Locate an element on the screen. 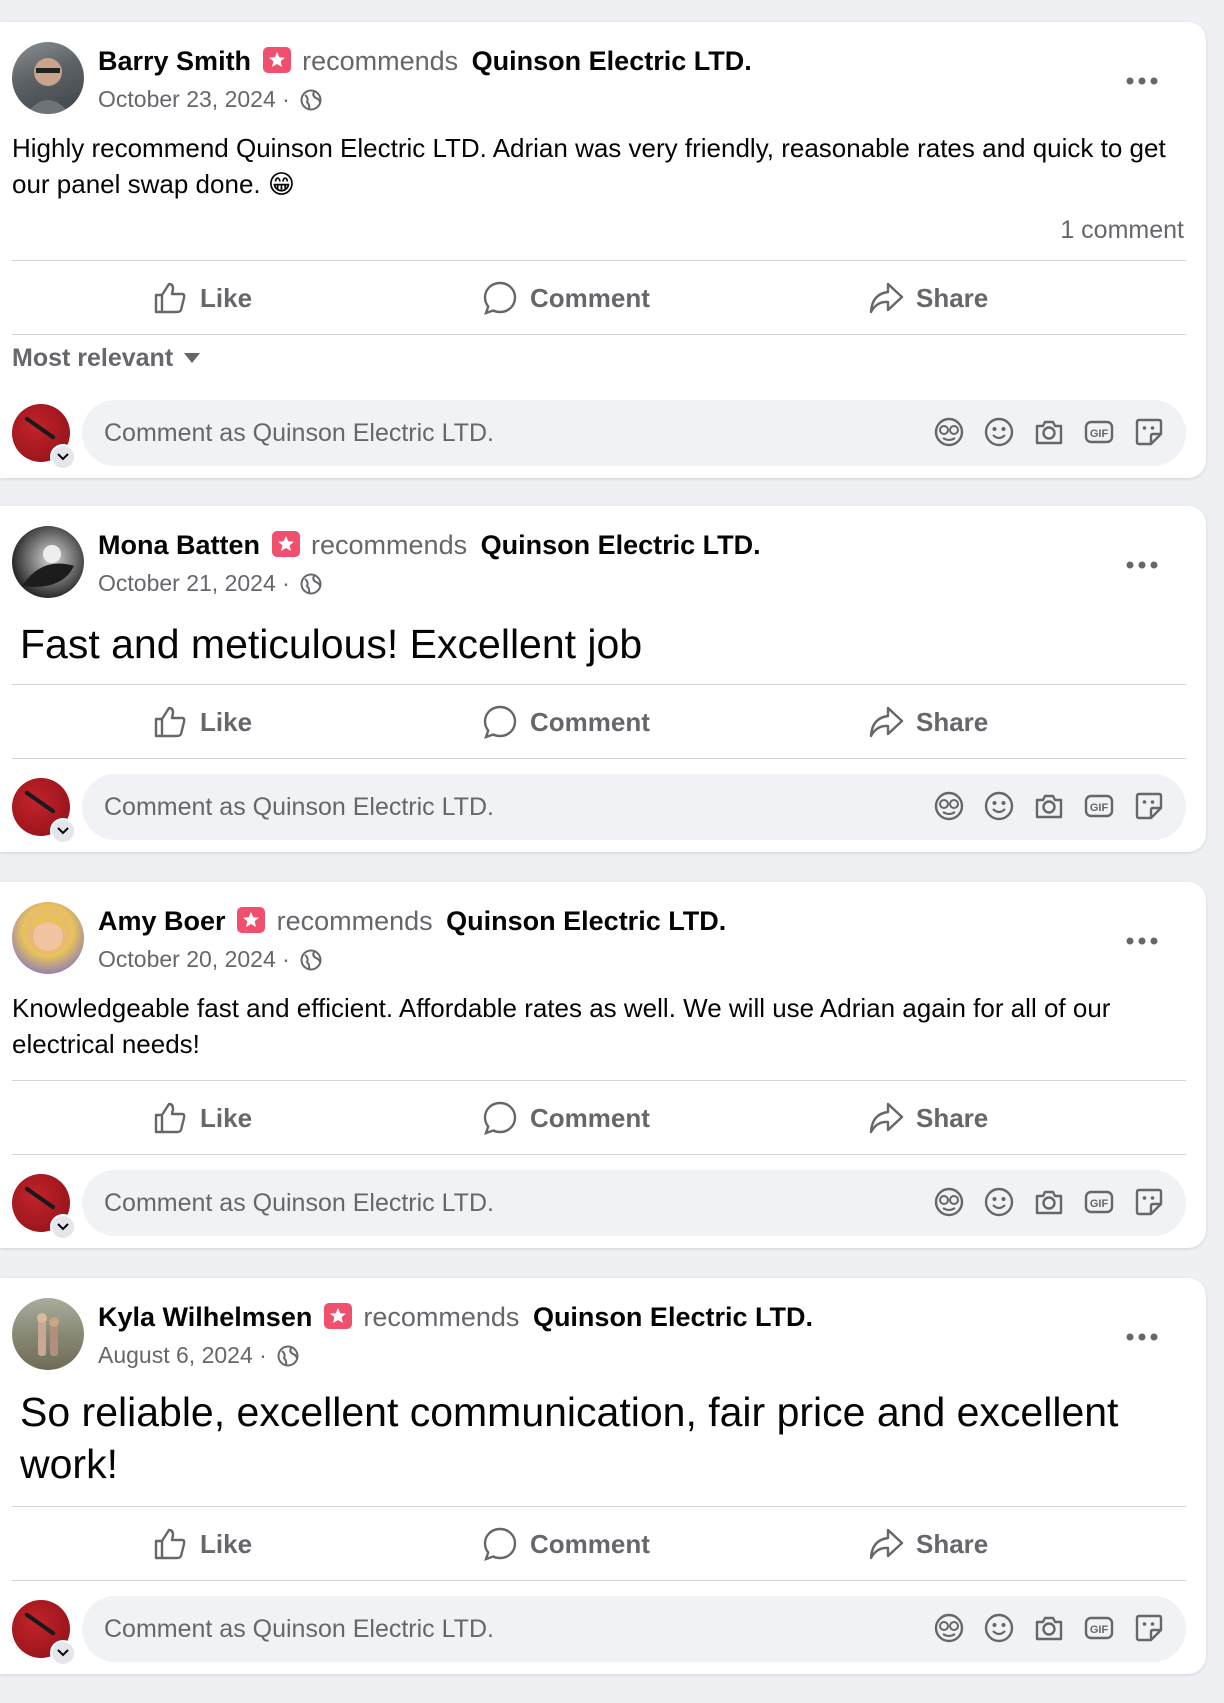 Image resolution: width=1224 pixels, height=1703 pixels. avatar-photo is located at coordinates (48, 86).